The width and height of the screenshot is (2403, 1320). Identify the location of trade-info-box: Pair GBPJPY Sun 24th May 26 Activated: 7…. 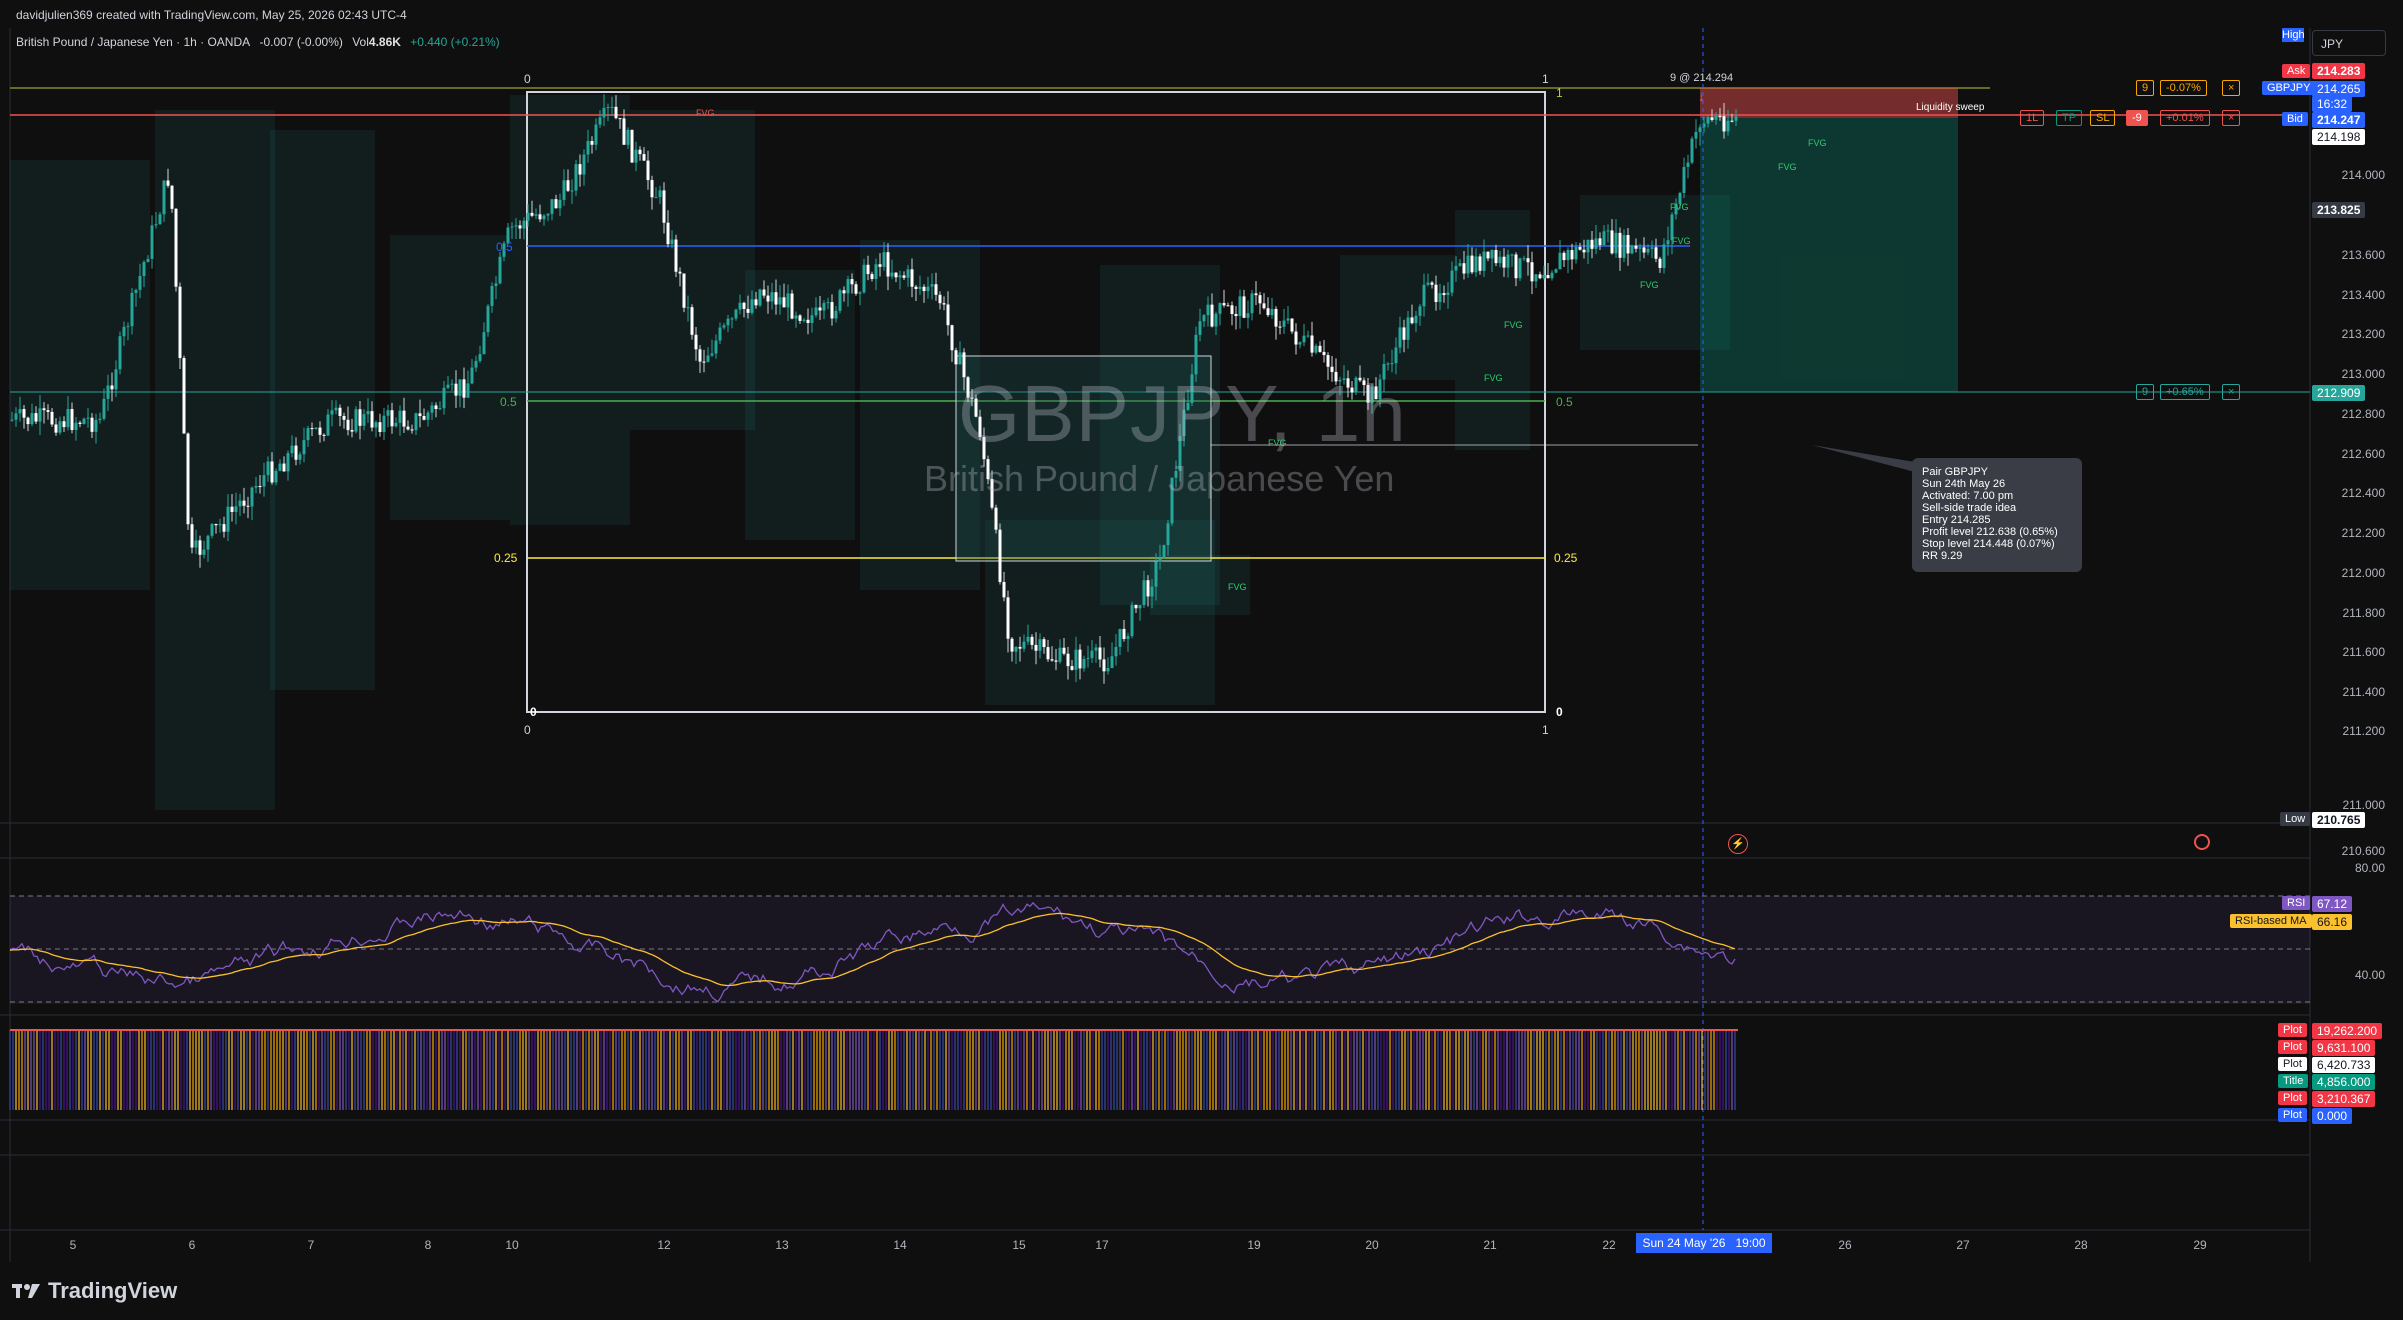
(1997, 515).